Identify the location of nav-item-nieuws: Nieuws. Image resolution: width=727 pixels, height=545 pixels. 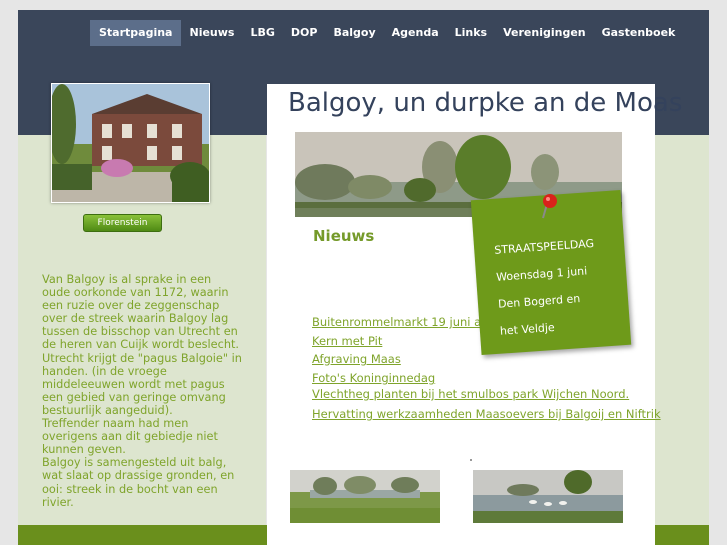
(211, 33).